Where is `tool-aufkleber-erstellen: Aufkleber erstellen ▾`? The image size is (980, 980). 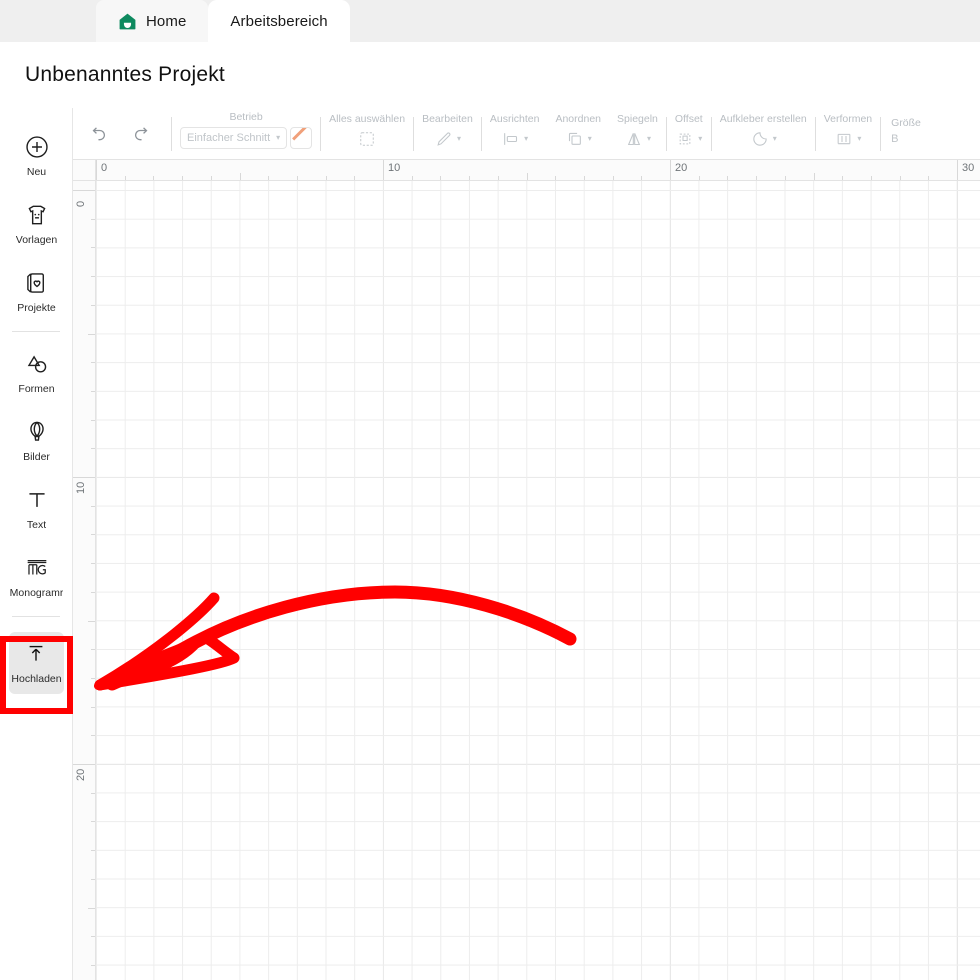 tool-aufkleber-erstellen: Aufkleber erstellen ▾ is located at coordinates (763, 134).